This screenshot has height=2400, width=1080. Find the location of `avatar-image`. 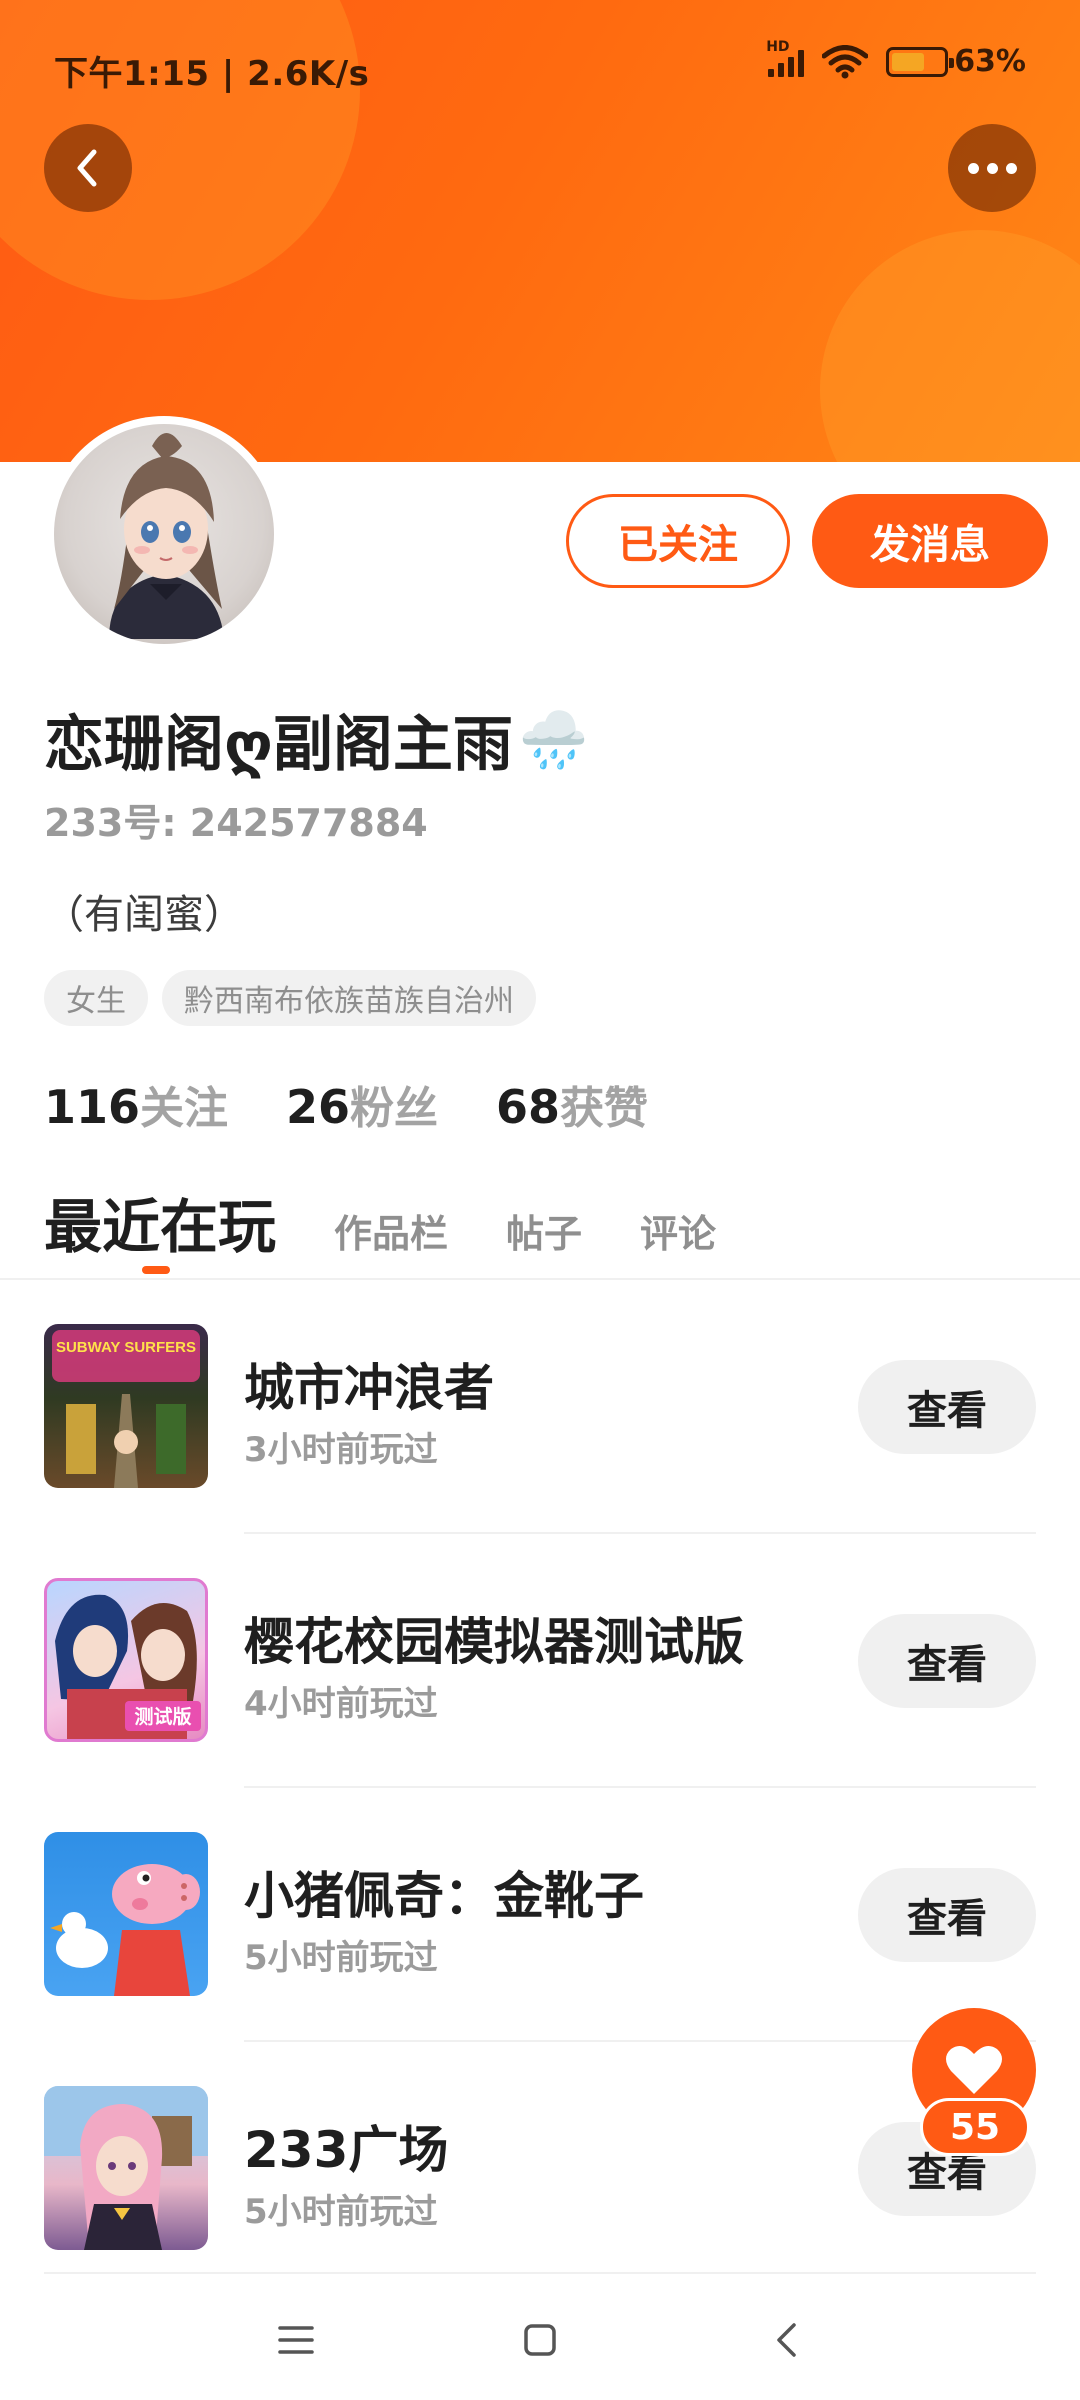

avatar-image is located at coordinates (164, 534).